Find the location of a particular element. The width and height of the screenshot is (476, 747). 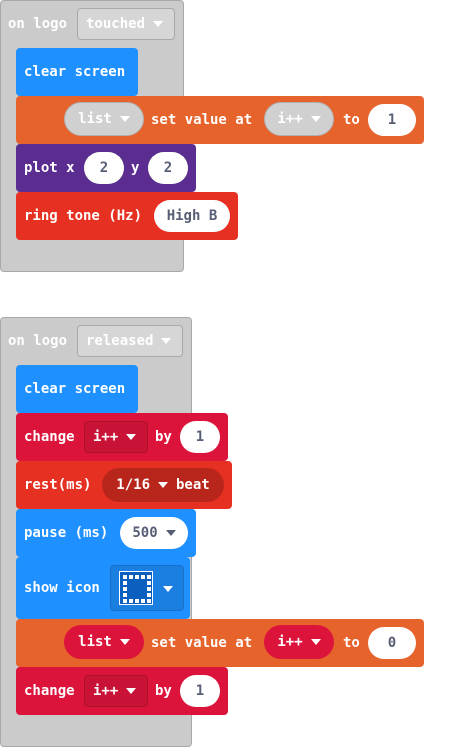

ring-tone-label: ring tone (Hz) is located at coordinates (83, 216).